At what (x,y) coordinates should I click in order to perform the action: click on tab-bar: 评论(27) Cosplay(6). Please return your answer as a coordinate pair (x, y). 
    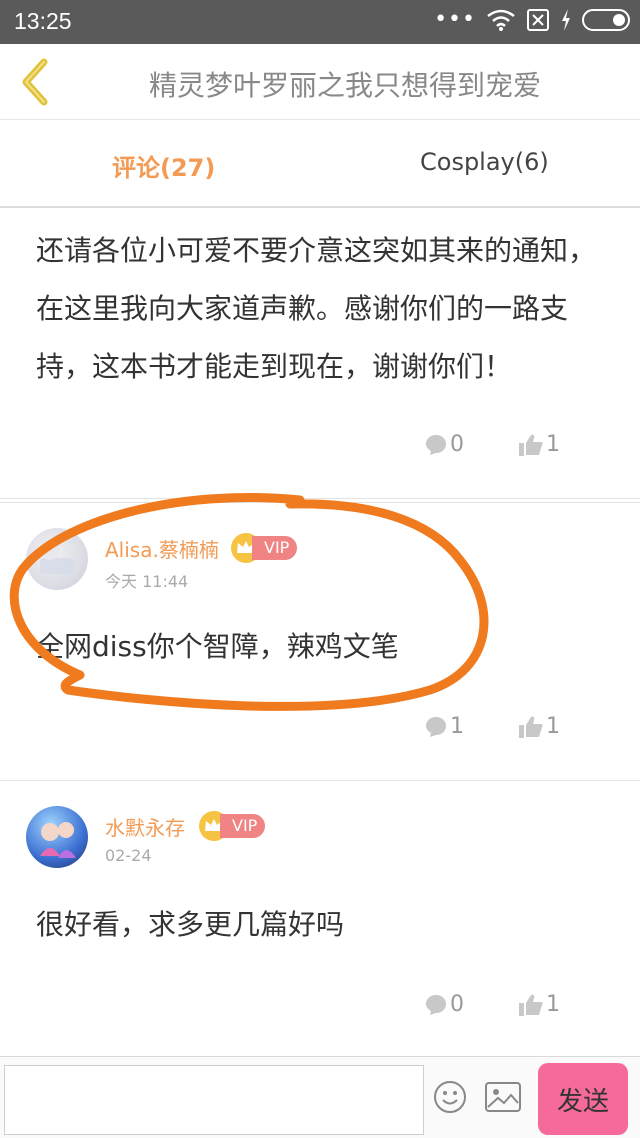
    Looking at the image, I should click on (320, 164).